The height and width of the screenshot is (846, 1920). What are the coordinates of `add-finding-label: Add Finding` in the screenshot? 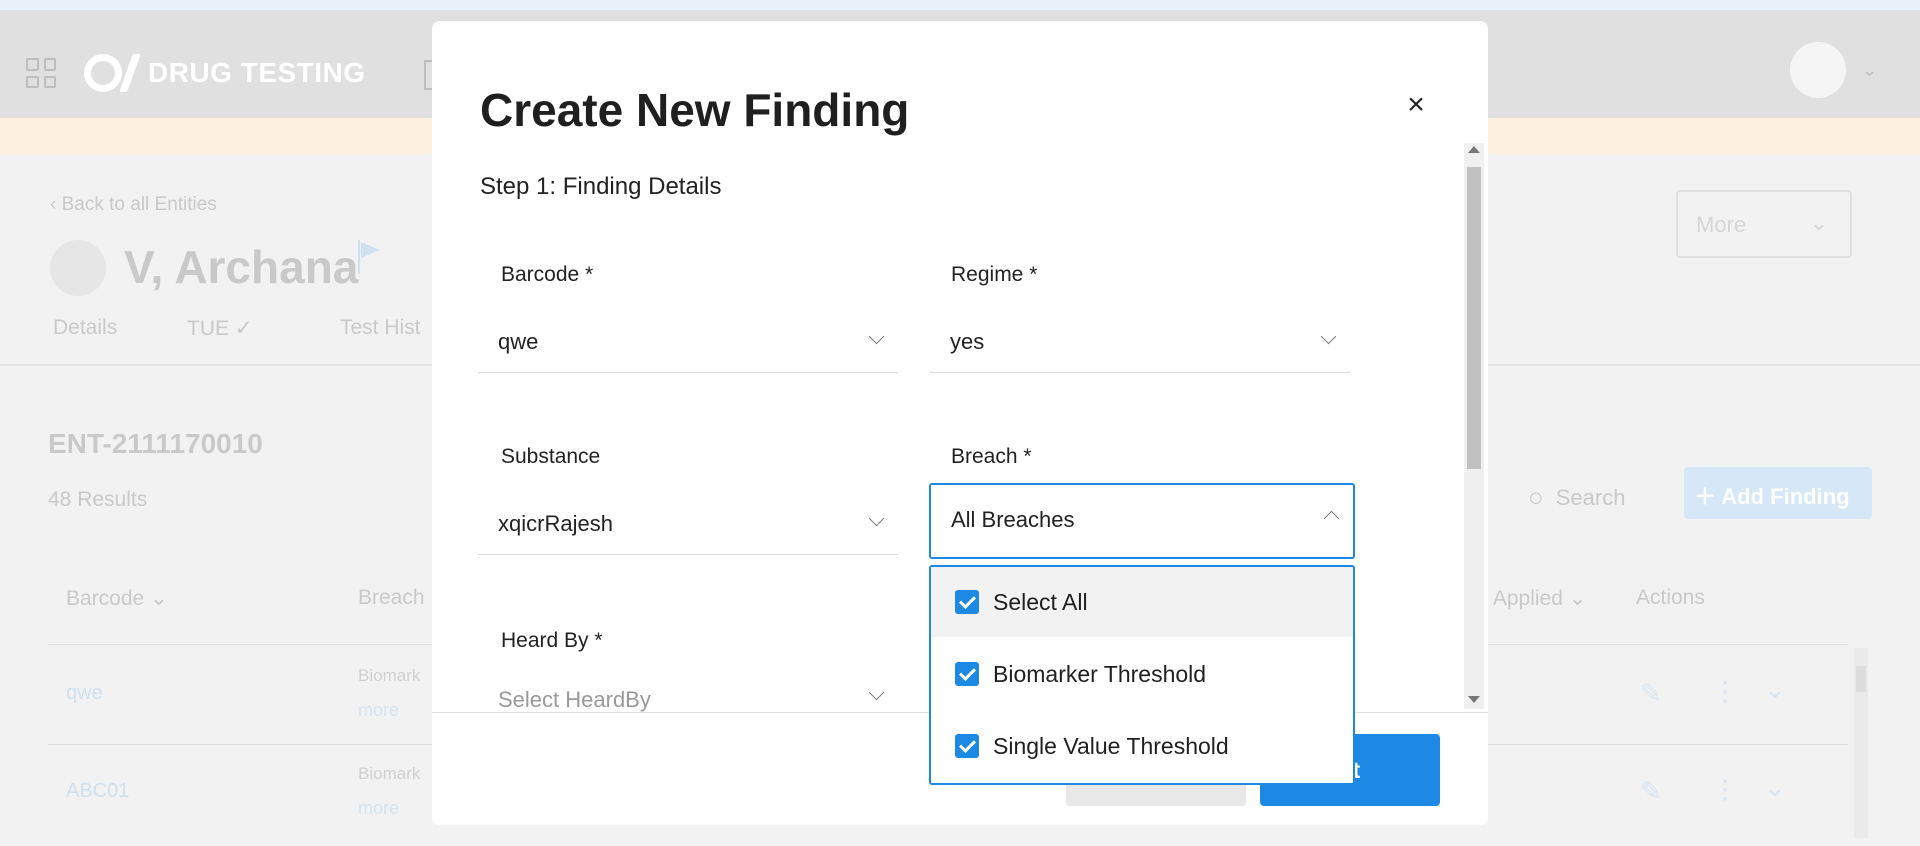 It's located at (1785, 496).